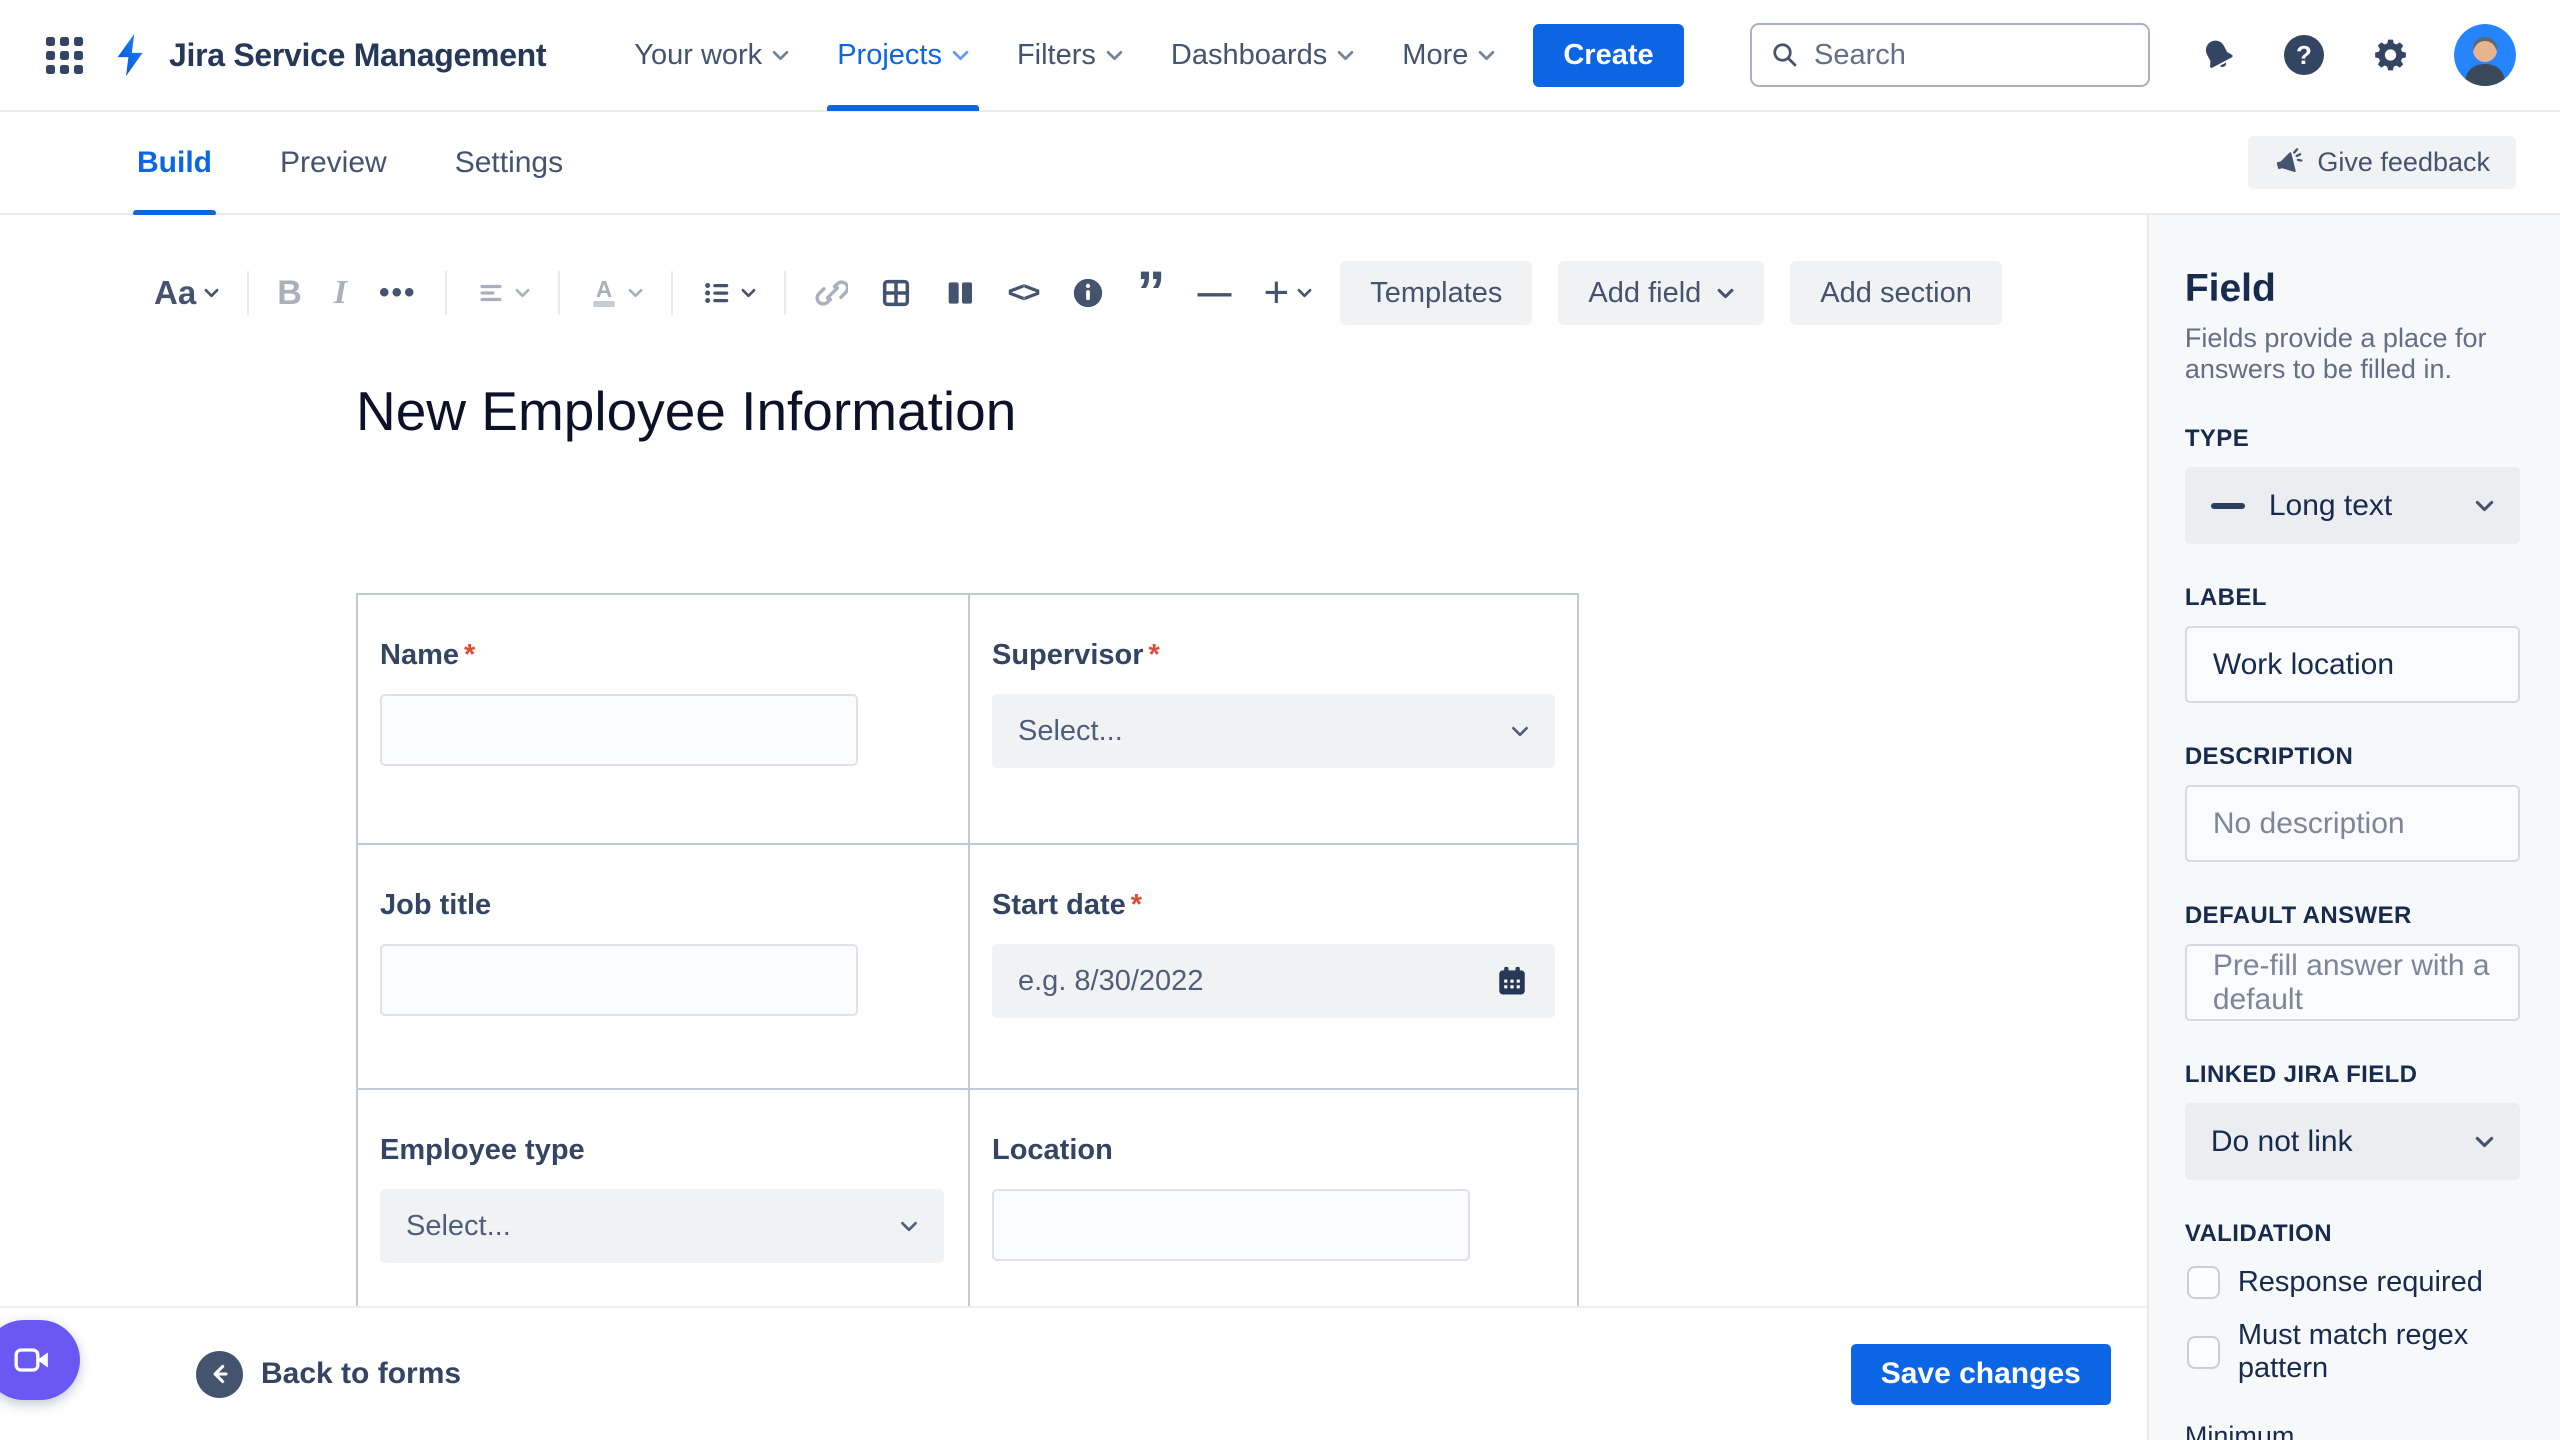 The image size is (2560, 1440). Describe the element at coordinates (328, 1374) in the screenshot. I see `back-to-forms-button: Back to forms` at that location.